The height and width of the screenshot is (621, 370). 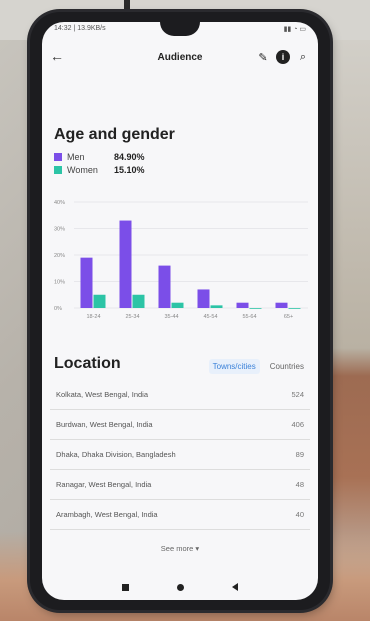 I want to click on bar-men-65+, so click(x=281, y=305).